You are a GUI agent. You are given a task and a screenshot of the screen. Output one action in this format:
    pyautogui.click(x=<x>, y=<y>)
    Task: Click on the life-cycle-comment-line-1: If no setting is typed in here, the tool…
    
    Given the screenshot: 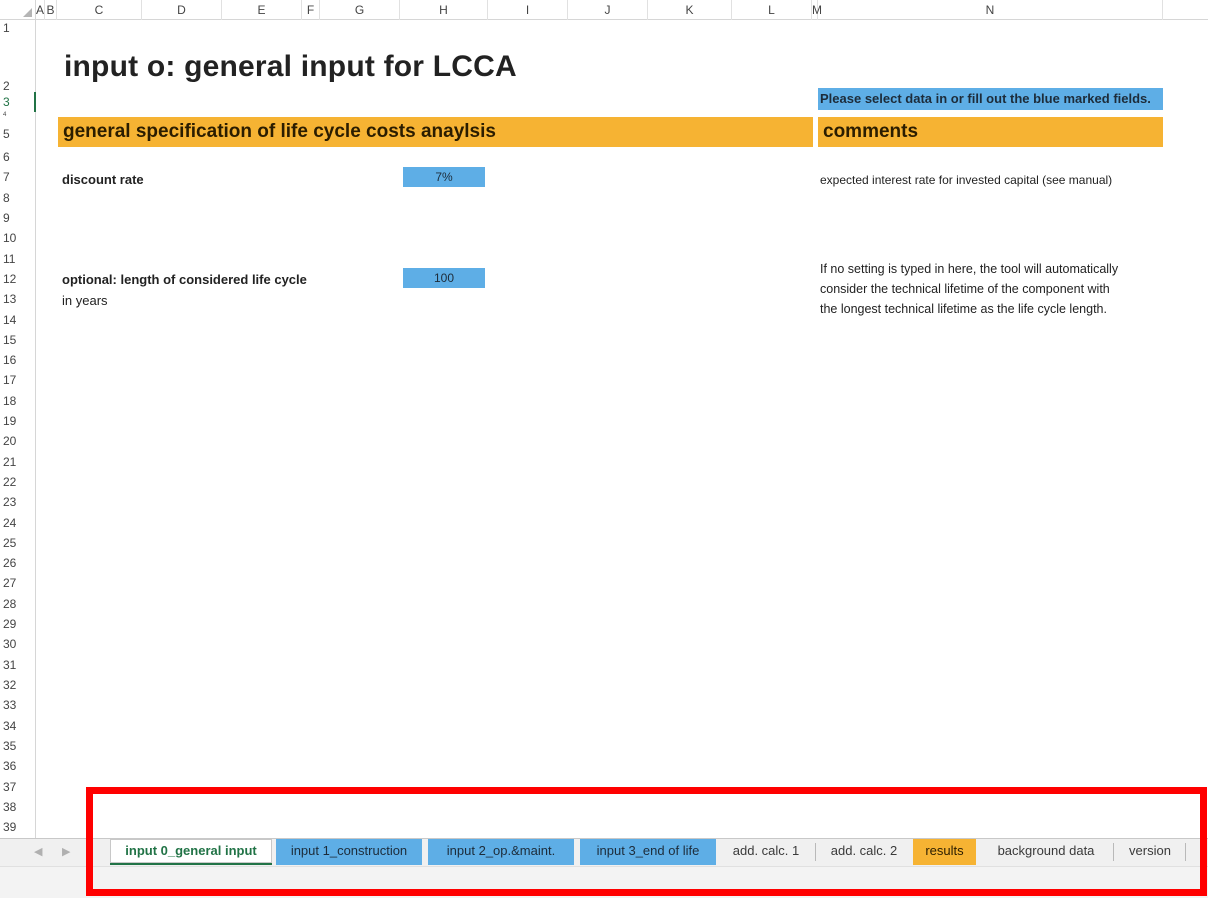 What is the action you would take?
    pyautogui.click(x=969, y=269)
    